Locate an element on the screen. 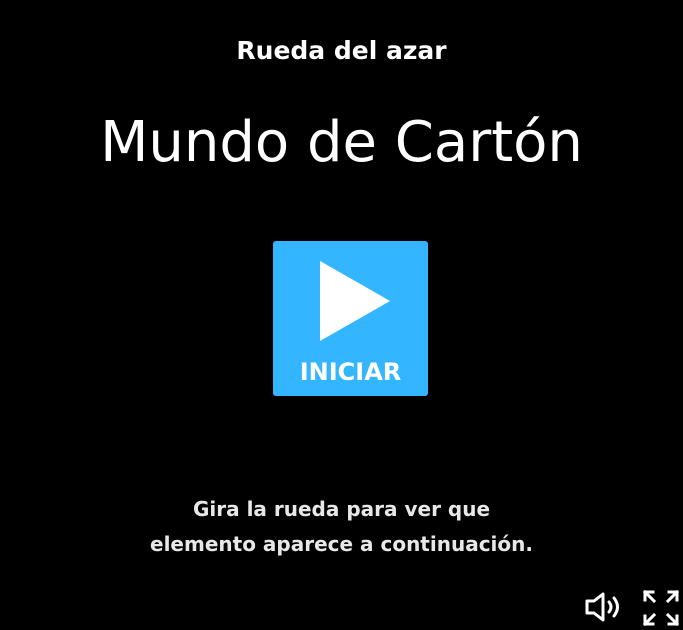  activity-type-label: Rueda del azar is located at coordinates (341, 50).